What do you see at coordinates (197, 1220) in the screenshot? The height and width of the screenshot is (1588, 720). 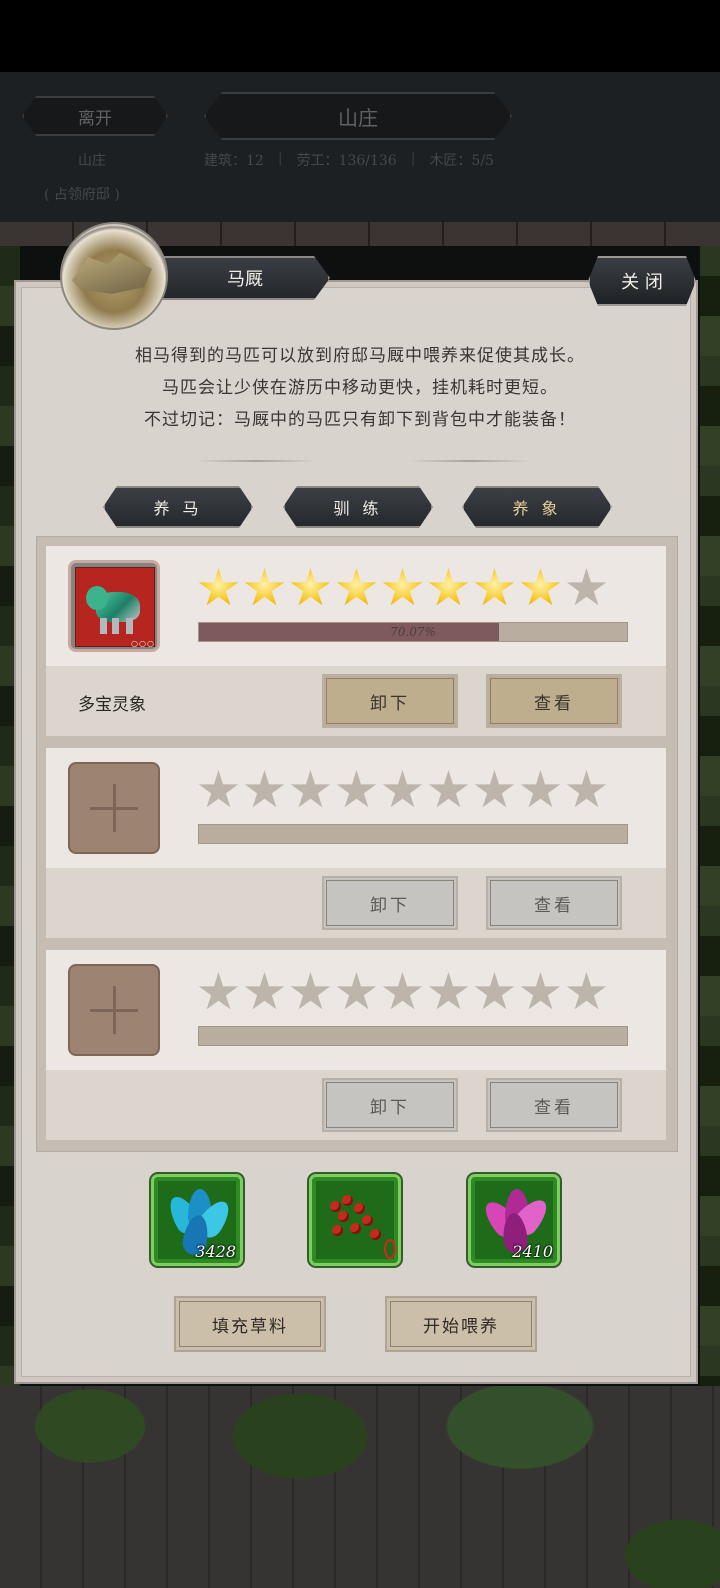 I see `feed-item-blue-herb: 3428` at bounding box center [197, 1220].